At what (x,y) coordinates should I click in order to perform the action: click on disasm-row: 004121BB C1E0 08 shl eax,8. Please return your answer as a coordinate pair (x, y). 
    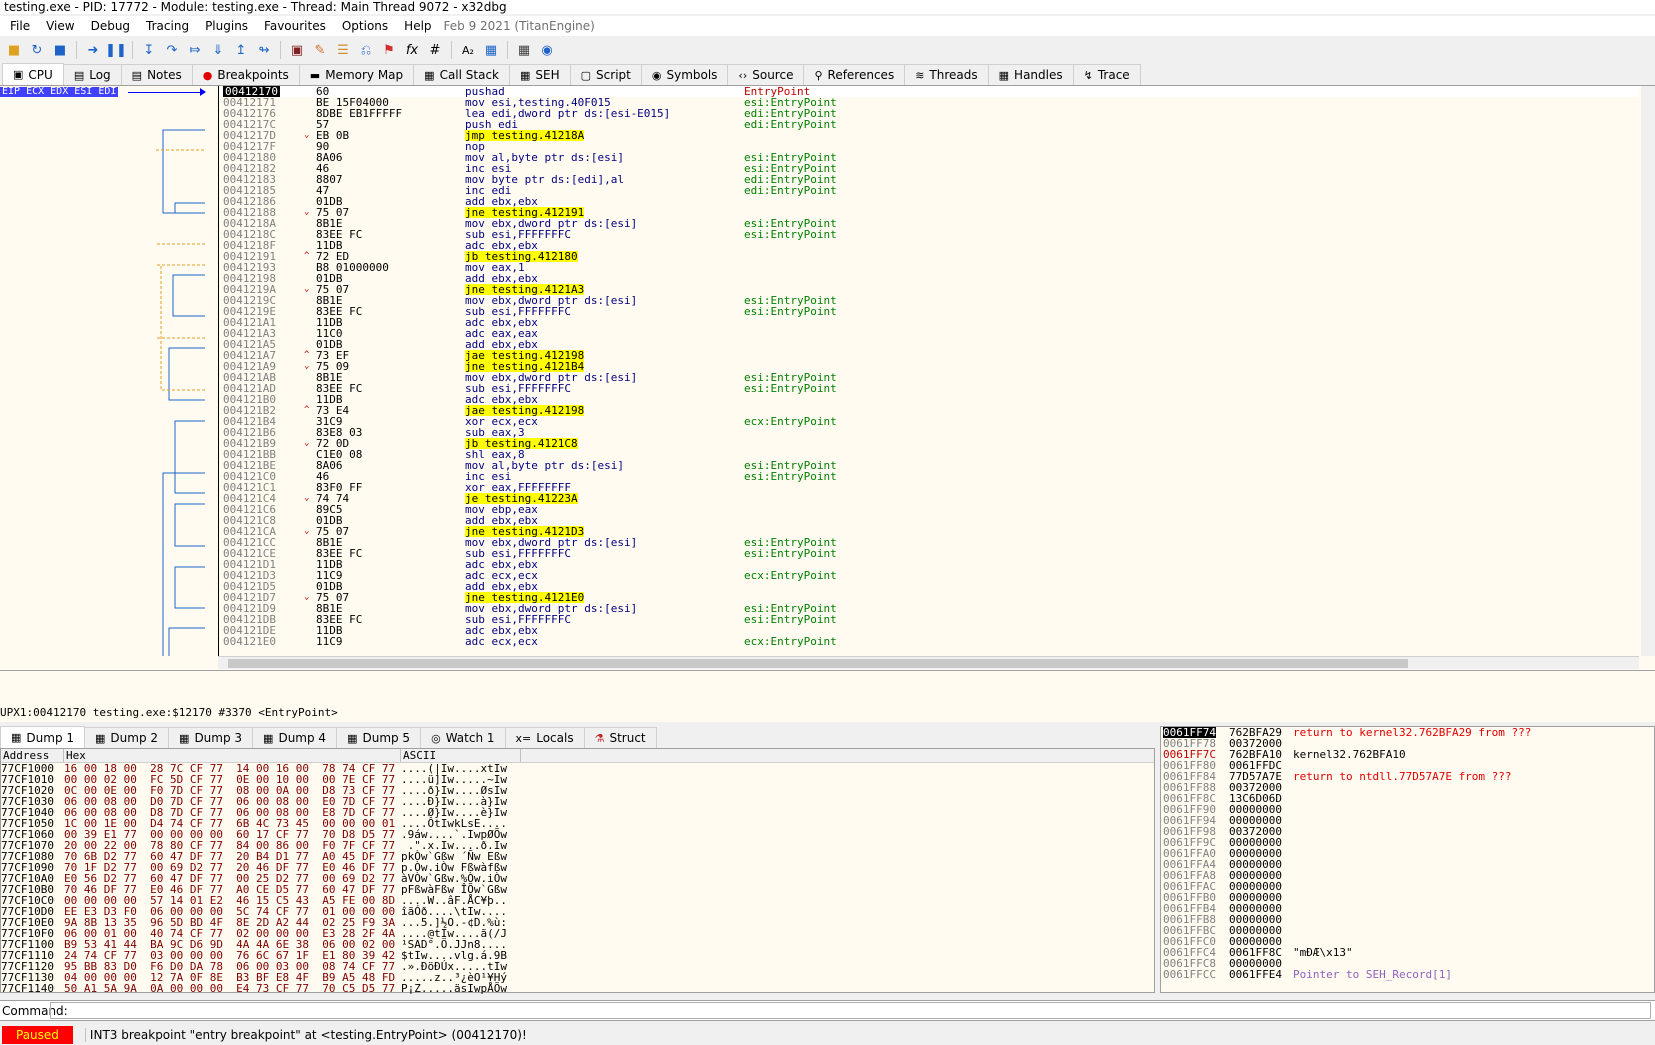
    Looking at the image, I should click on (929, 454).